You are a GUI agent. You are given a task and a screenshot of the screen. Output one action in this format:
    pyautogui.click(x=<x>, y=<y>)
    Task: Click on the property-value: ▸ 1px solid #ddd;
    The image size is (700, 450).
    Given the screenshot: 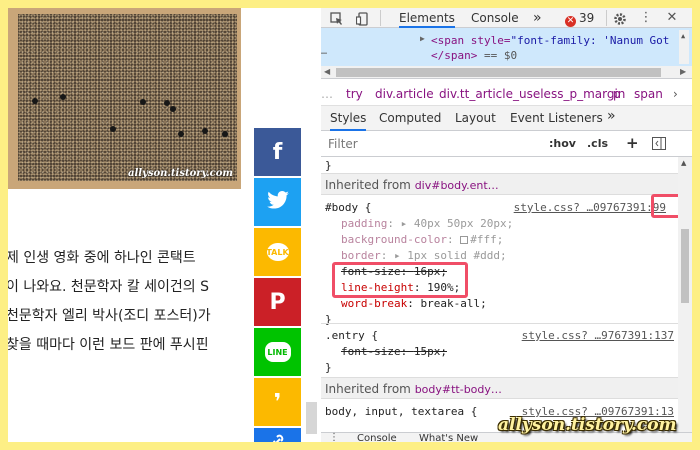 What is the action you would take?
    pyautogui.click(x=450, y=255)
    